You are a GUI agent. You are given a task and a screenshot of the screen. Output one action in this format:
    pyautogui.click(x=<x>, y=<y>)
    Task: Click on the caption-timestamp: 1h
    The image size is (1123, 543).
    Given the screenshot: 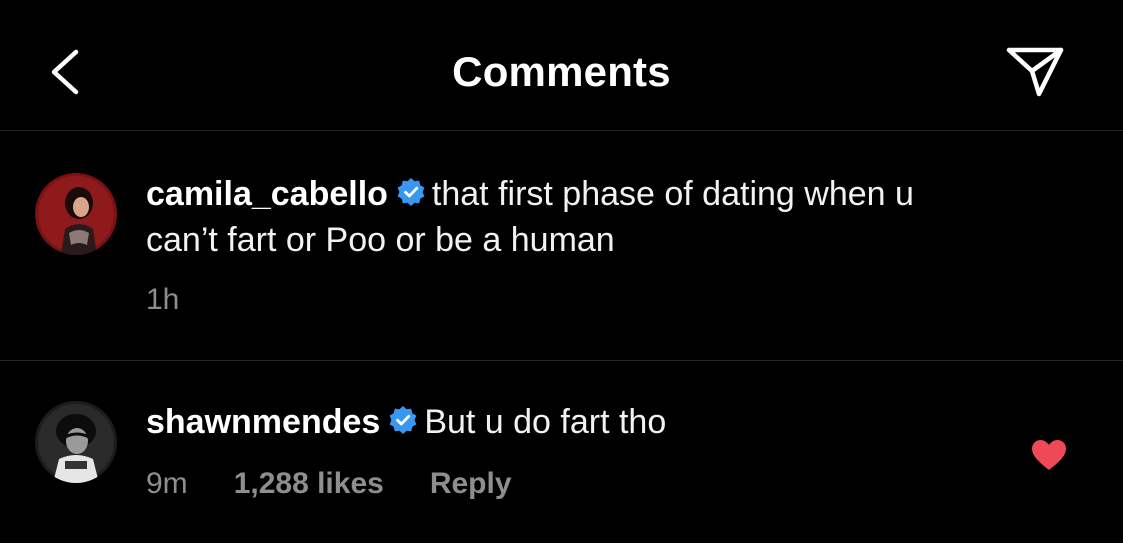 What is the action you would take?
    pyautogui.click(x=163, y=299)
    